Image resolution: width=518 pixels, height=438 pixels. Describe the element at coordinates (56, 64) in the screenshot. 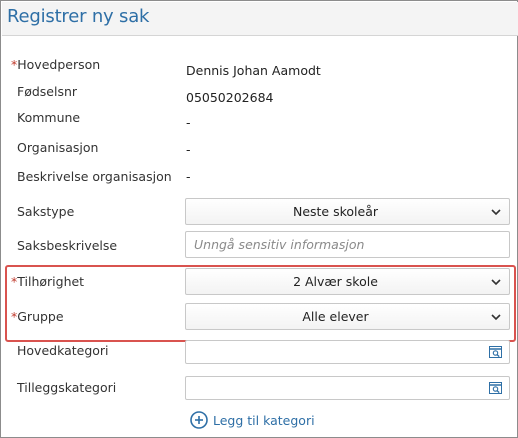

I see `hovedperson-label: *Hovedperson` at that location.